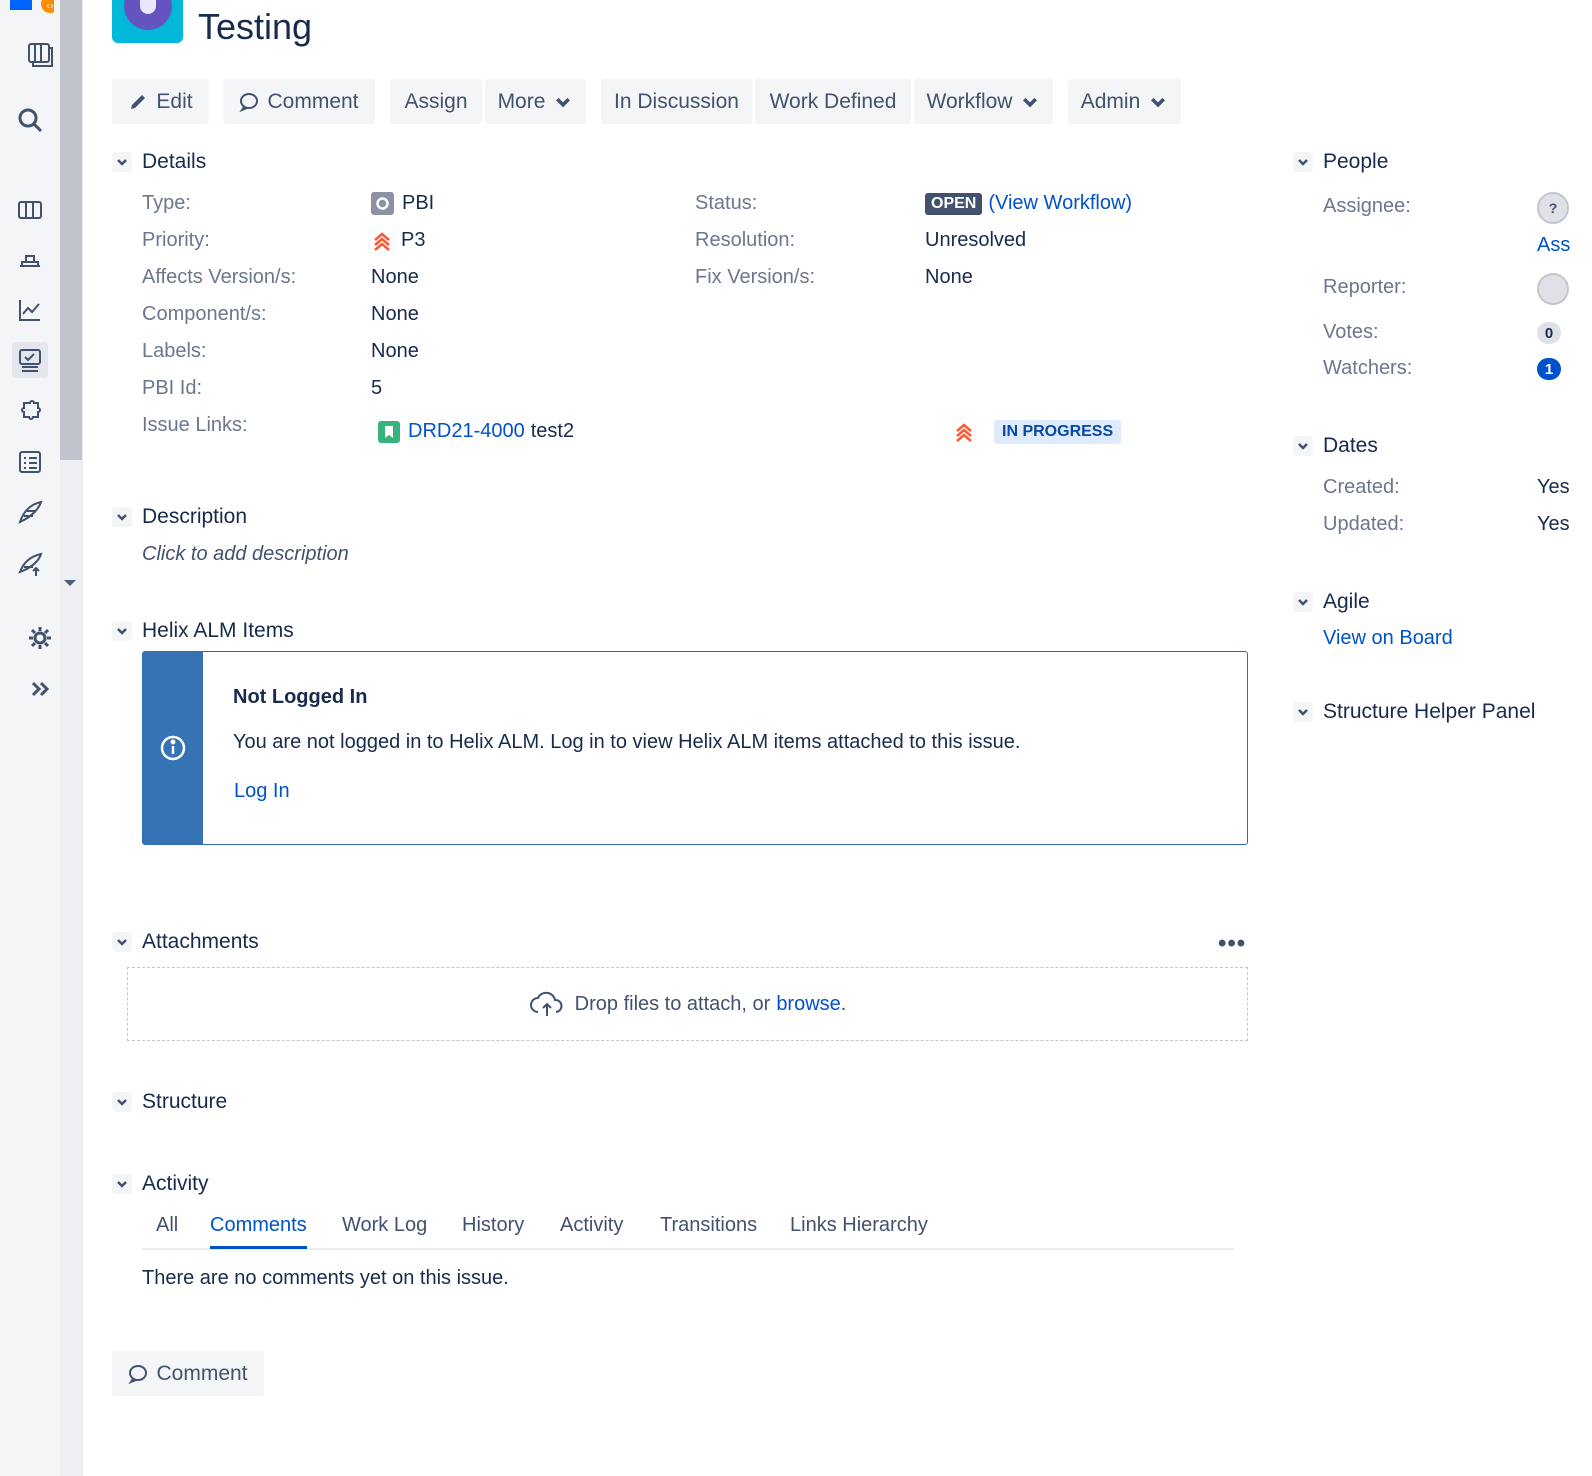 The height and width of the screenshot is (1476, 1592). Describe the element at coordinates (708, 1230) in the screenshot. I see `tab-transitions: Transitions` at that location.